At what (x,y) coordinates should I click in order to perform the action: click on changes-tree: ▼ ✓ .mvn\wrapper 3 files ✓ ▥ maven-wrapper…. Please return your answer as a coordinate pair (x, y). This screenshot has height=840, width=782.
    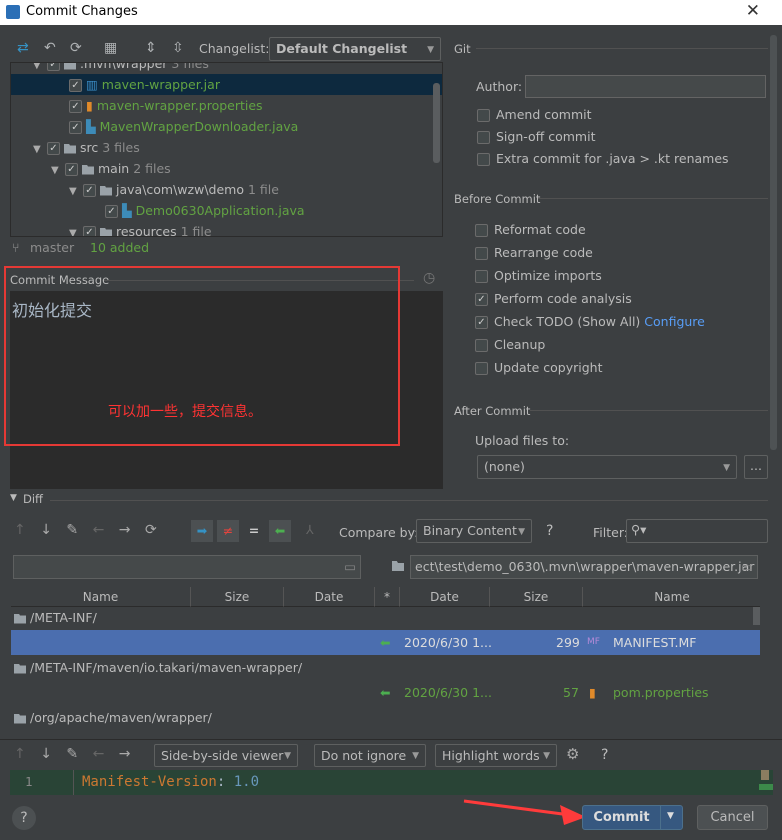
    Looking at the image, I should click on (226, 149).